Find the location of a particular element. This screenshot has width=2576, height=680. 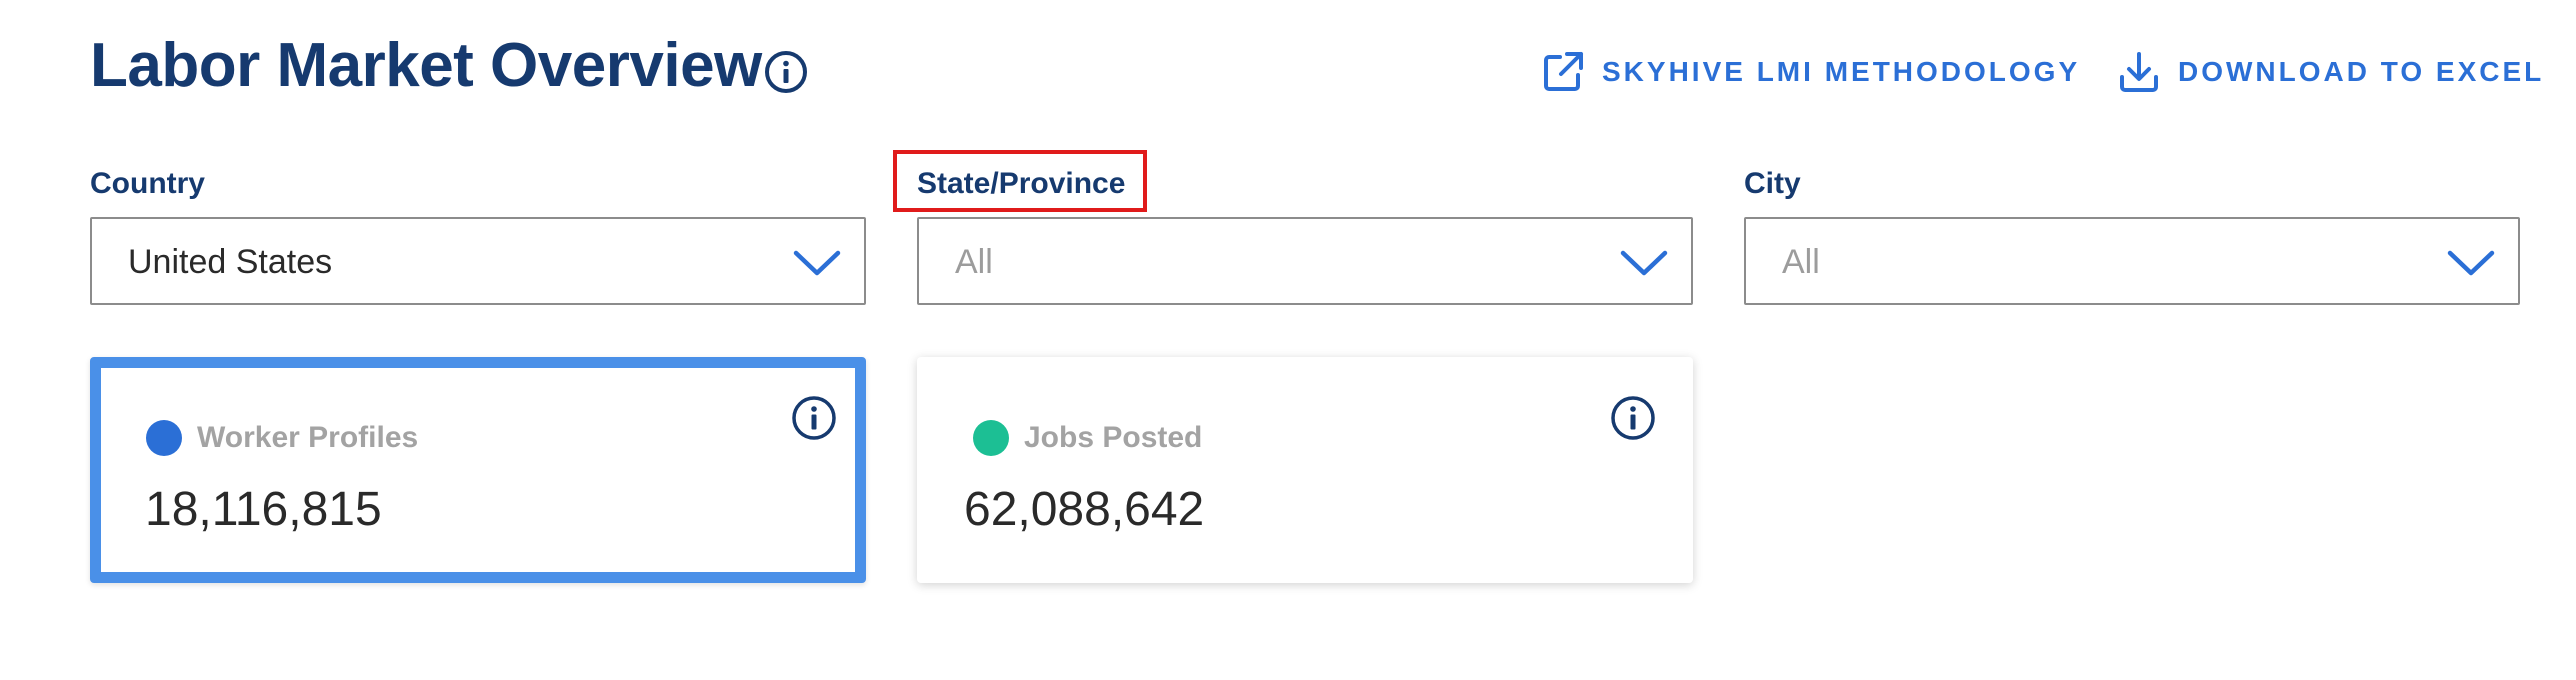

download-icon is located at coordinates (2139, 72).